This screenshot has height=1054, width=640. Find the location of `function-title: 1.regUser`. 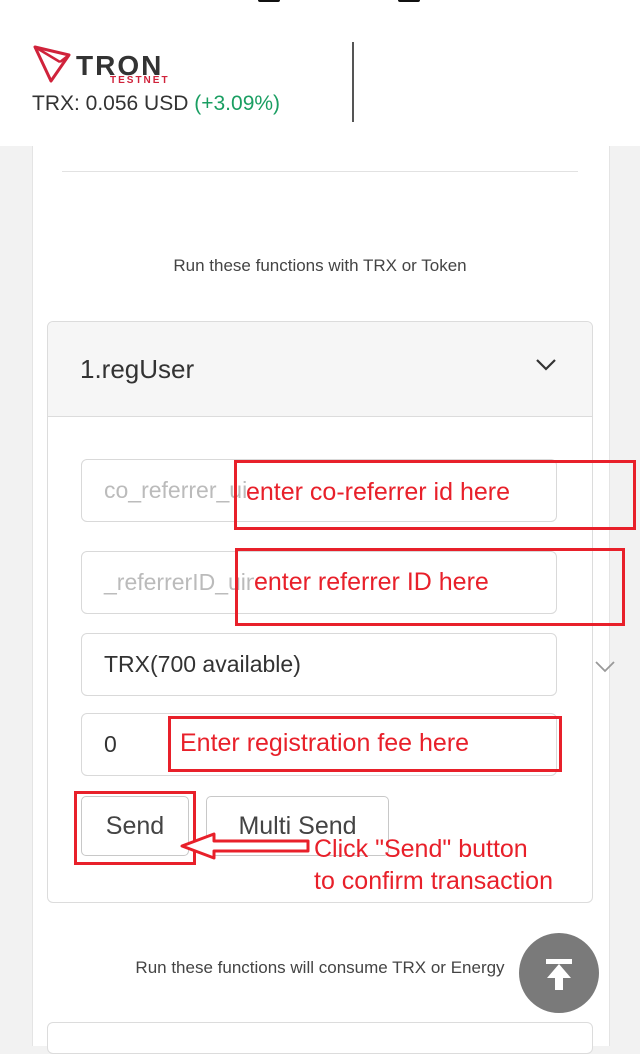

function-title: 1.regUser is located at coordinates (137, 369).